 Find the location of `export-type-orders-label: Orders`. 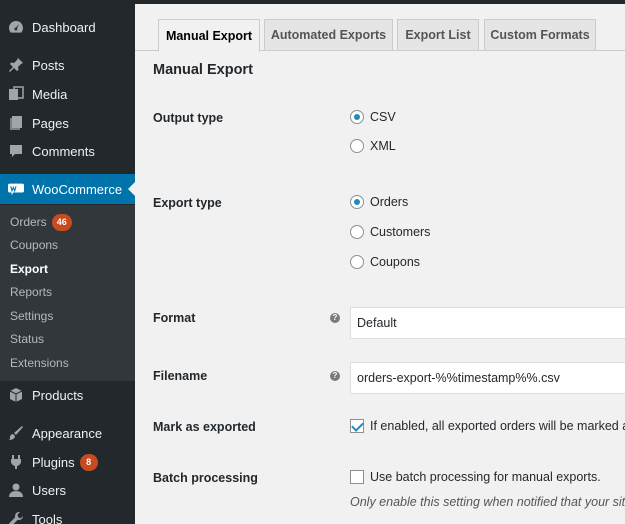

export-type-orders-label: Orders is located at coordinates (389, 202).